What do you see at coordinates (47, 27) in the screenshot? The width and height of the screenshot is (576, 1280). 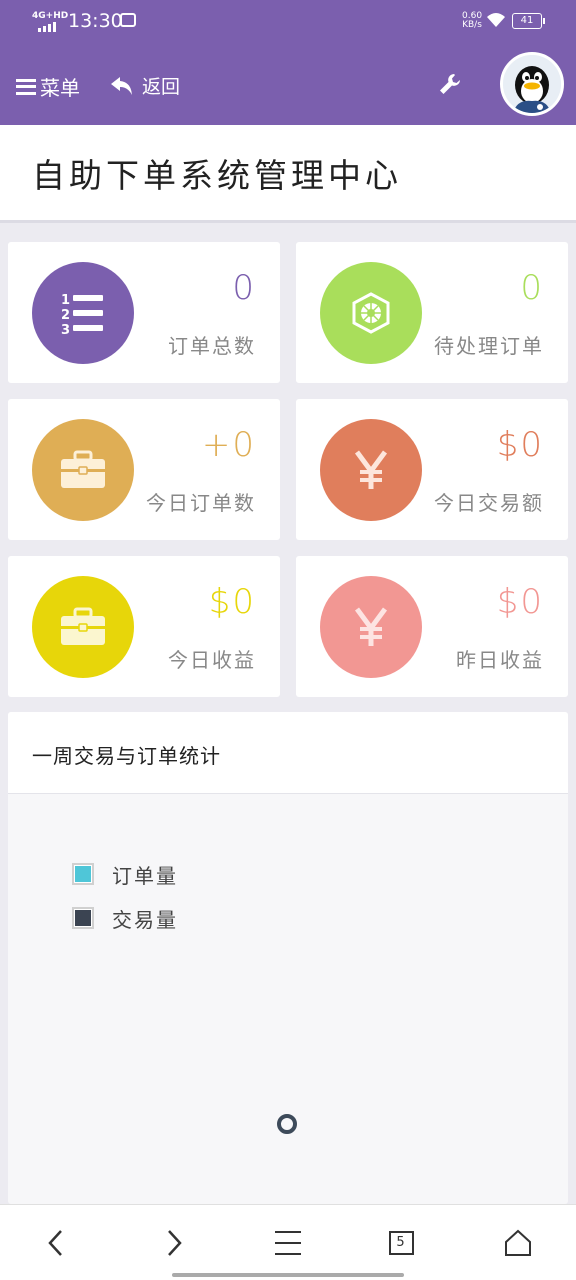 I see `signal-icon` at bounding box center [47, 27].